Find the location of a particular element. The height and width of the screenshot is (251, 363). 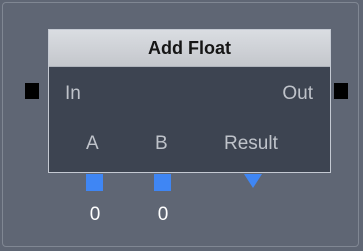

input-a-label: A is located at coordinates (92, 143).